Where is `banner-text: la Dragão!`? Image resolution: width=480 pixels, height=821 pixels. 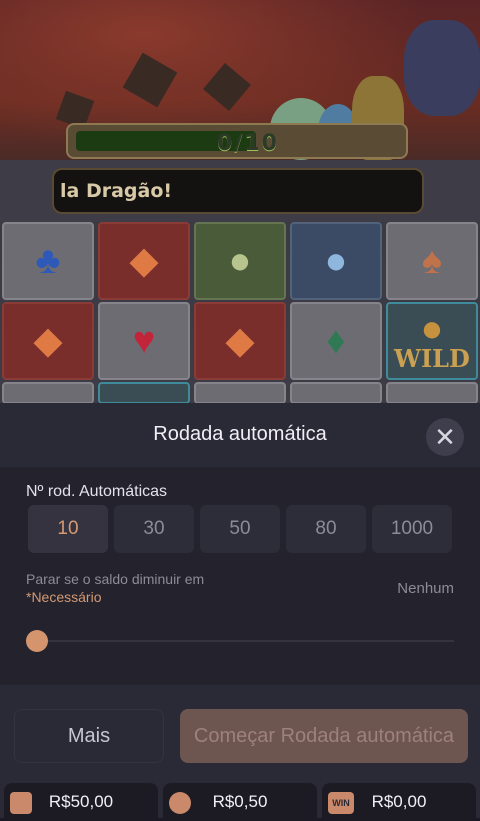 banner-text: la Dragão! is located at coordinates (116, 191).